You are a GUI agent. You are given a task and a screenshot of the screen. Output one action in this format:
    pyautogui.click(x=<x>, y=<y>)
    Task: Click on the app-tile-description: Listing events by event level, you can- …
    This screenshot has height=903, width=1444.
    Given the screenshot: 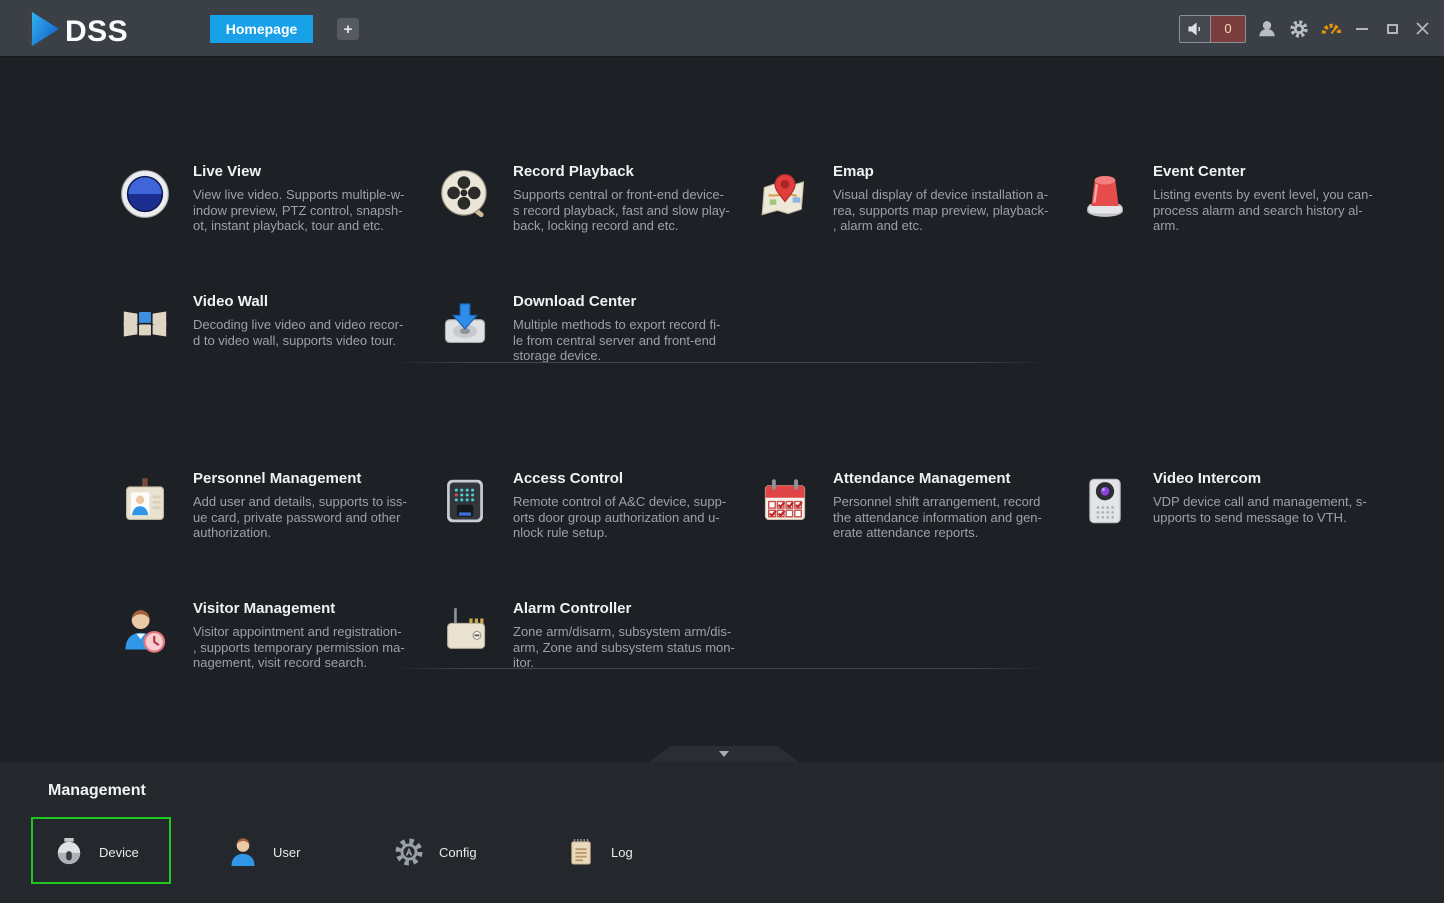 What is the action you would take?
    pyautogui.click(x=1263, y=210)
    